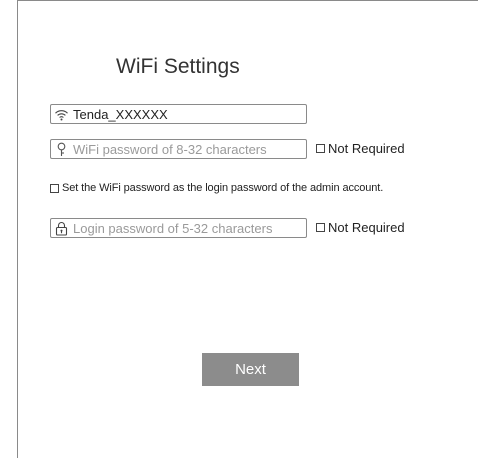 Image resolution: width=478 pixels, height=458 pixels. I want to click on wifi-icon, so click(61, 114).